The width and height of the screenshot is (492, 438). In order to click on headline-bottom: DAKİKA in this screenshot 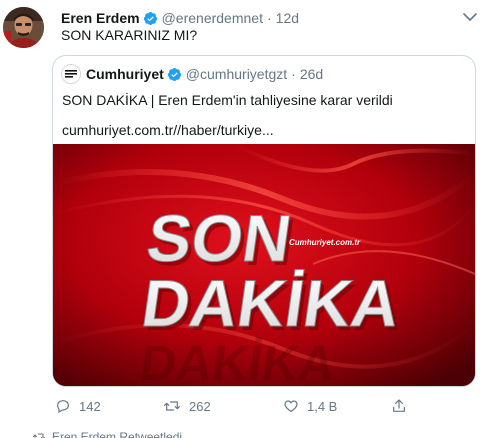, I will do `click(270, 304)`.